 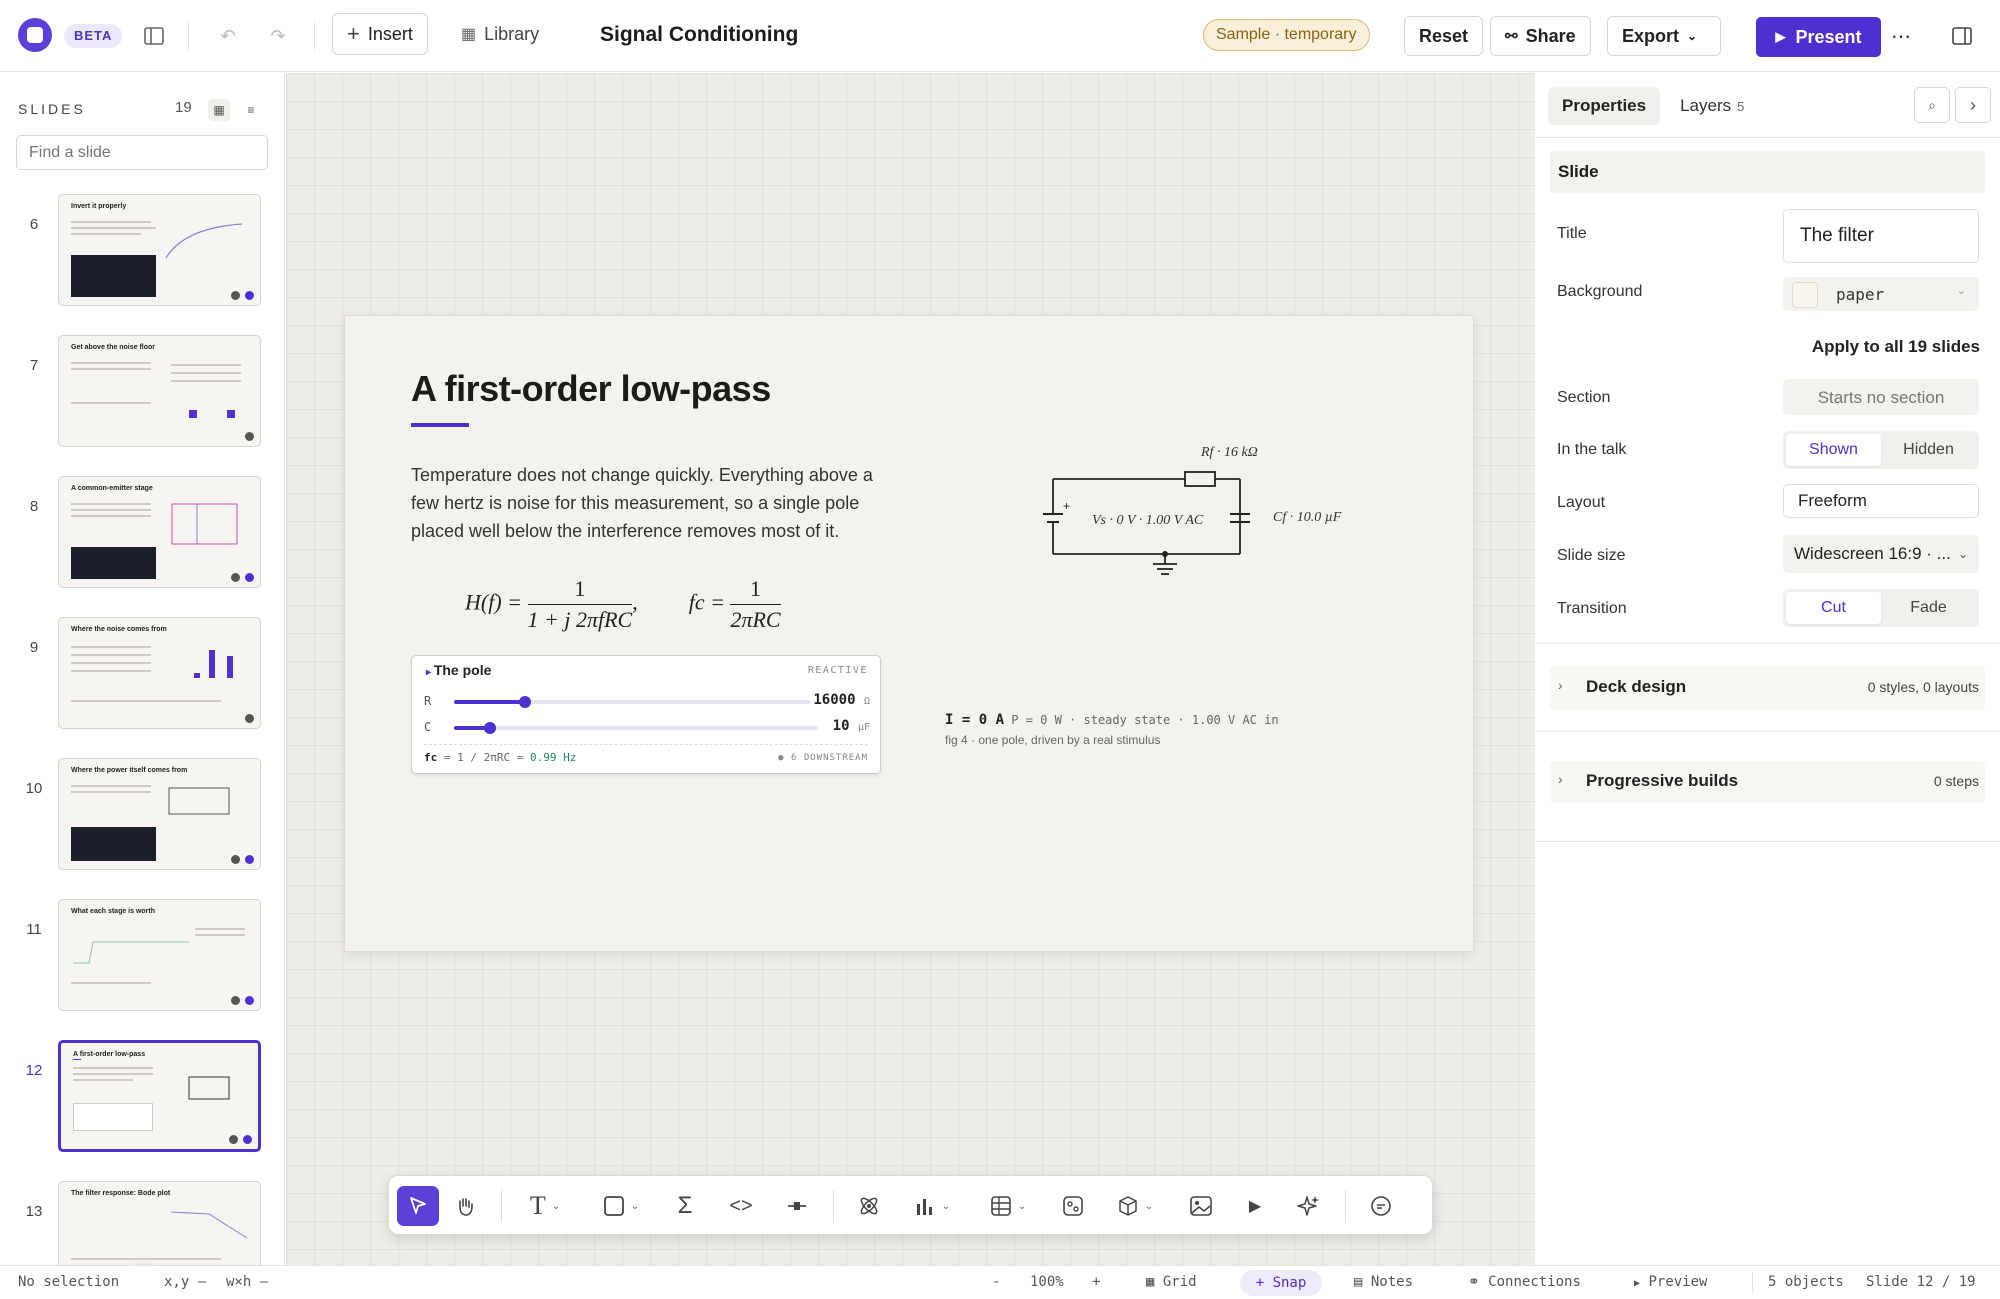 I want to click on section-select: Starts no section, so click(x=1881, y=397).